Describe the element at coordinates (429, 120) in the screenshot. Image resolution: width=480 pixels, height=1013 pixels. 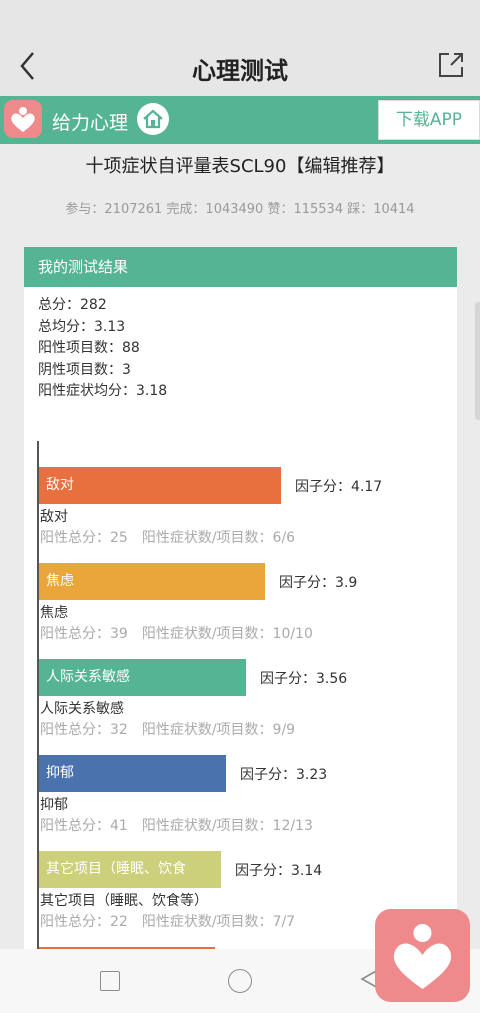
I see `download-app-button: 下载APP` at that location.